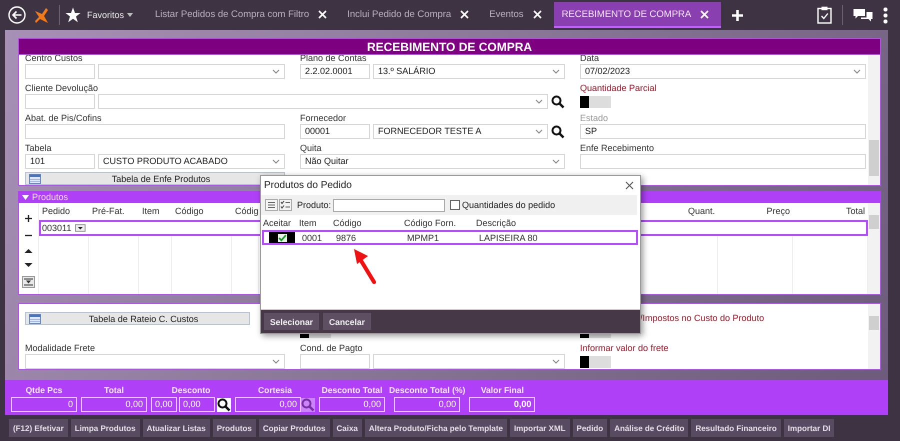 This screenshot has height=441, width=900. What do you see at coordinates (509, 205) in the screenshot?
I see `checkbox-label: Quantidades do pedido` at bounding box center [509, 205].